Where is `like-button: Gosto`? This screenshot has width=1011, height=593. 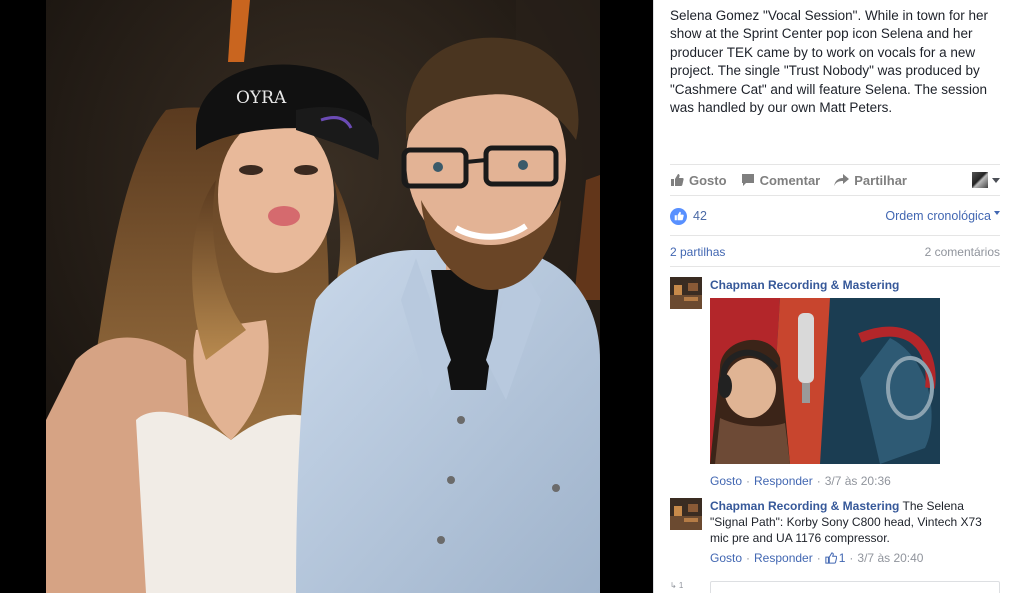 like-button: Gosto is located at coordinates (698, 180).